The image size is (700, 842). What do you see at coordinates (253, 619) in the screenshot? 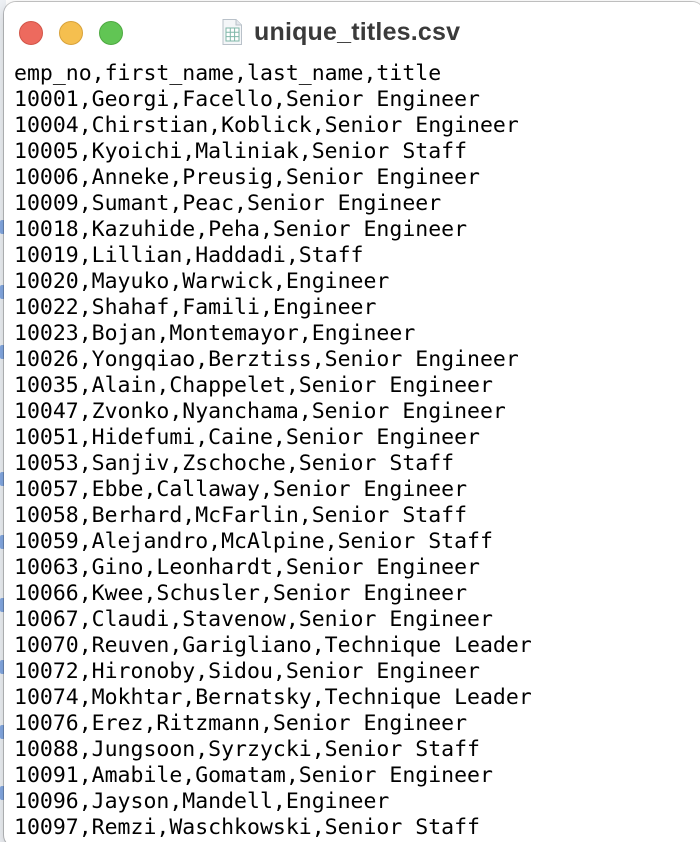
I see `csv-data-line: 10067,Claudi,Stavenow,Senior Engineer` at bounding box center [253, 619].